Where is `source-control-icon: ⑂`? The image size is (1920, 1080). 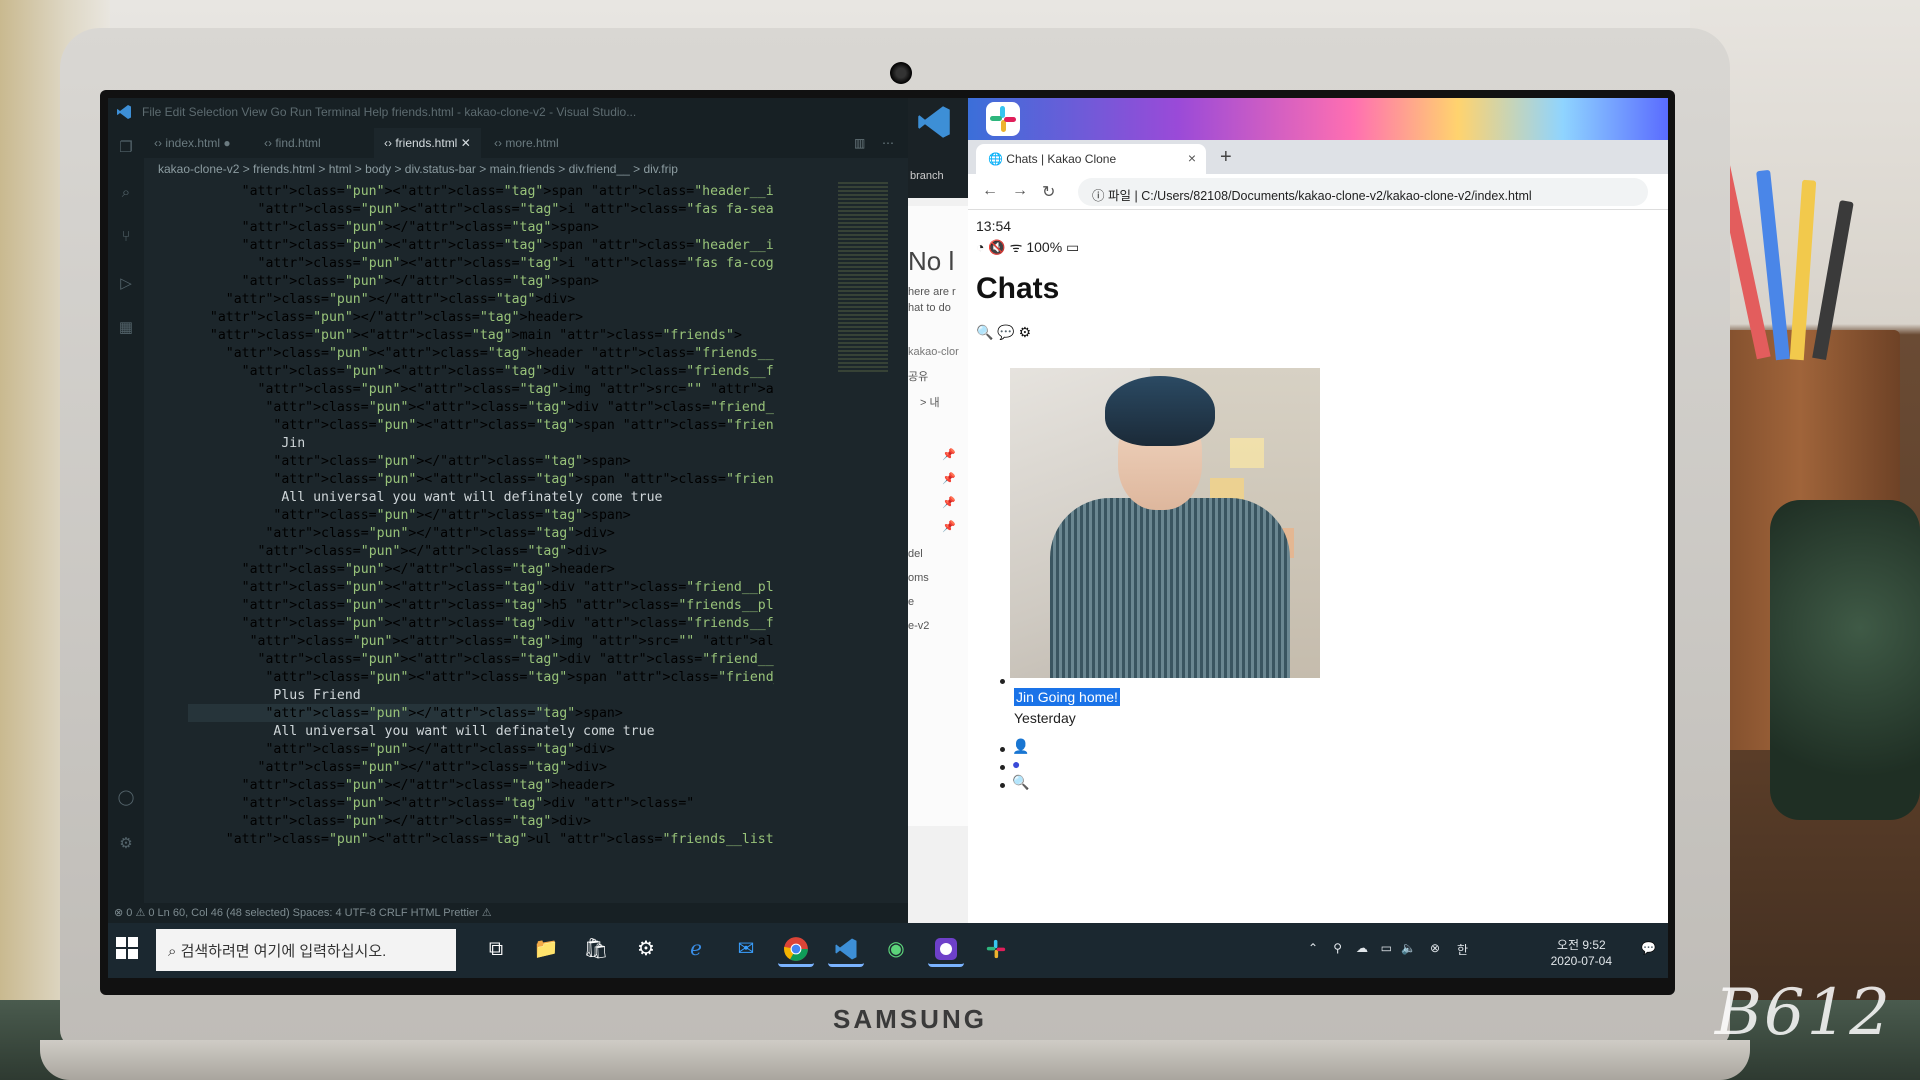
source-control-icon: ⑂ is located at coordinates (126, 237).